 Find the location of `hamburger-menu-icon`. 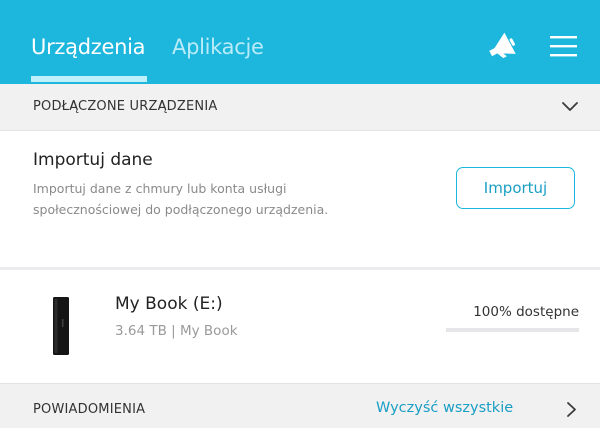

hamburger-menu-icon is located at coordinates (563, 47).